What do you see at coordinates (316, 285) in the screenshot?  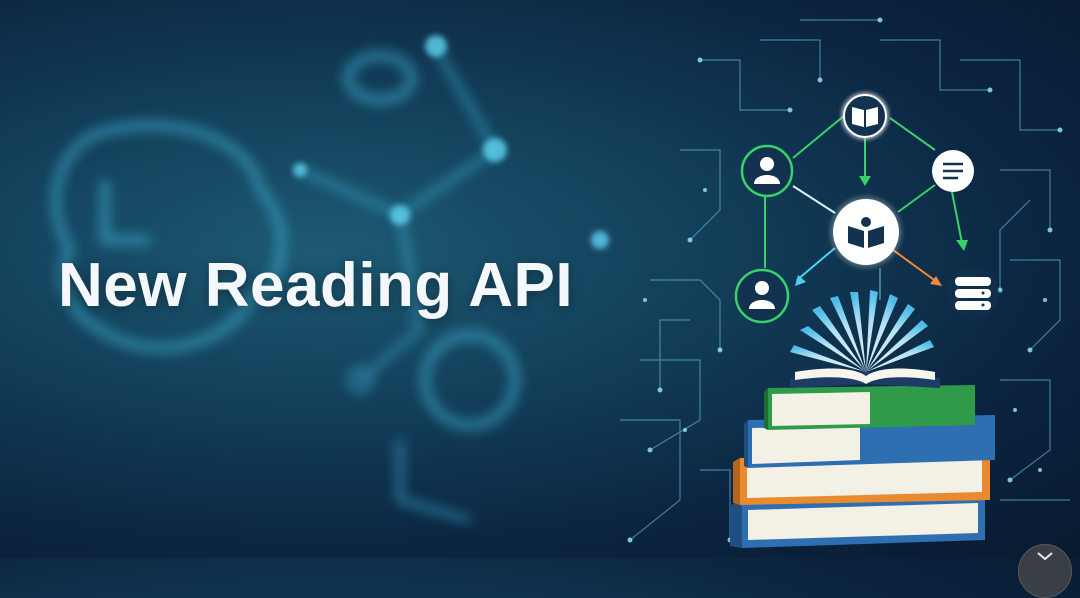 I see `page-title: New Reading API` at bounding box center [316, 285].